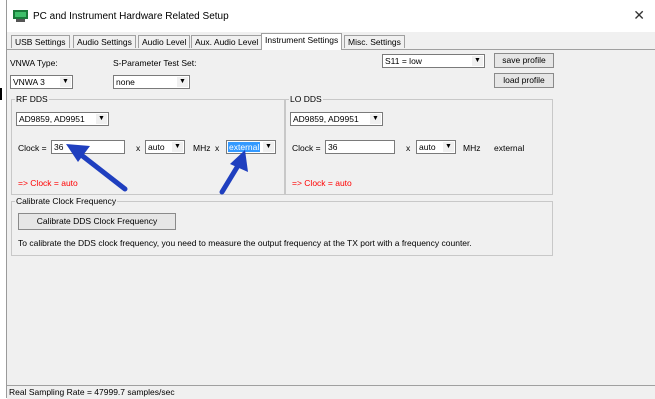 Image resolution: width=655 pixels, height=399 pixels. What do you see at coordinates (29, 82) in the screenshot?
I see `vnwa-type-value: VNWA 3` at bounding box center [29, 82].